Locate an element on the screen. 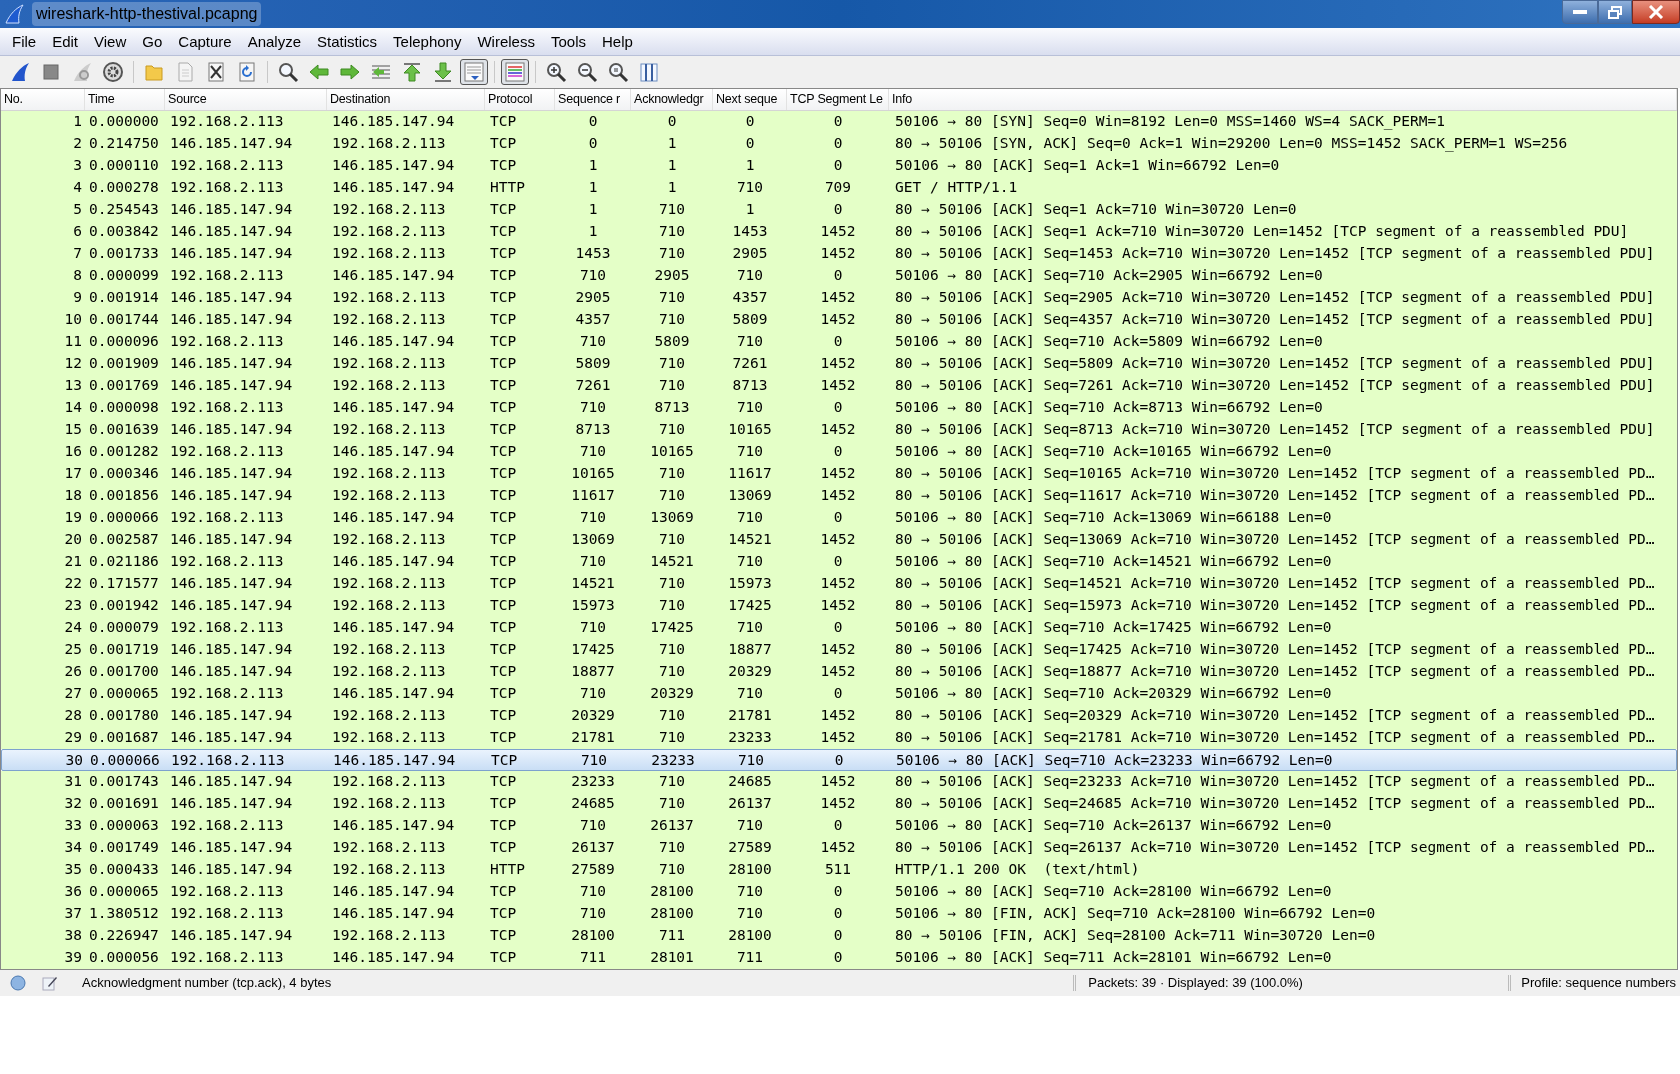 Image resolution: width=1680 pixels, height=1074 pixels. column-header: Sequence r is located at coordinates (593, 99).